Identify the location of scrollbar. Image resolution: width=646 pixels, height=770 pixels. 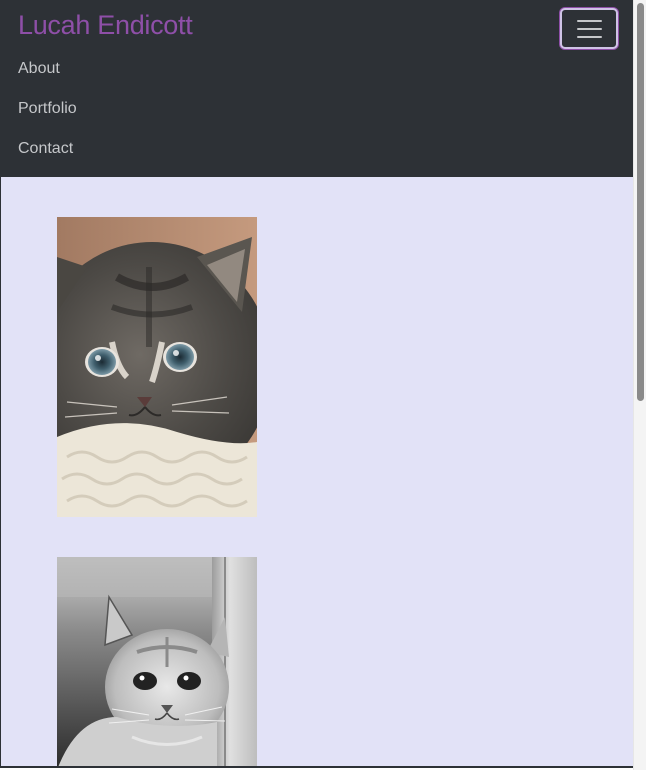
(639, 385).